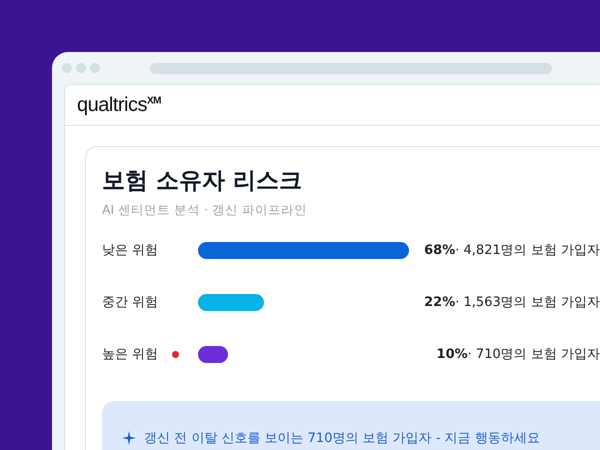  Describe the element at coordinates (511, 250) in the screenshot. I see `risk-reading: 68%· 4,821명의 보험 가입자` at that location.